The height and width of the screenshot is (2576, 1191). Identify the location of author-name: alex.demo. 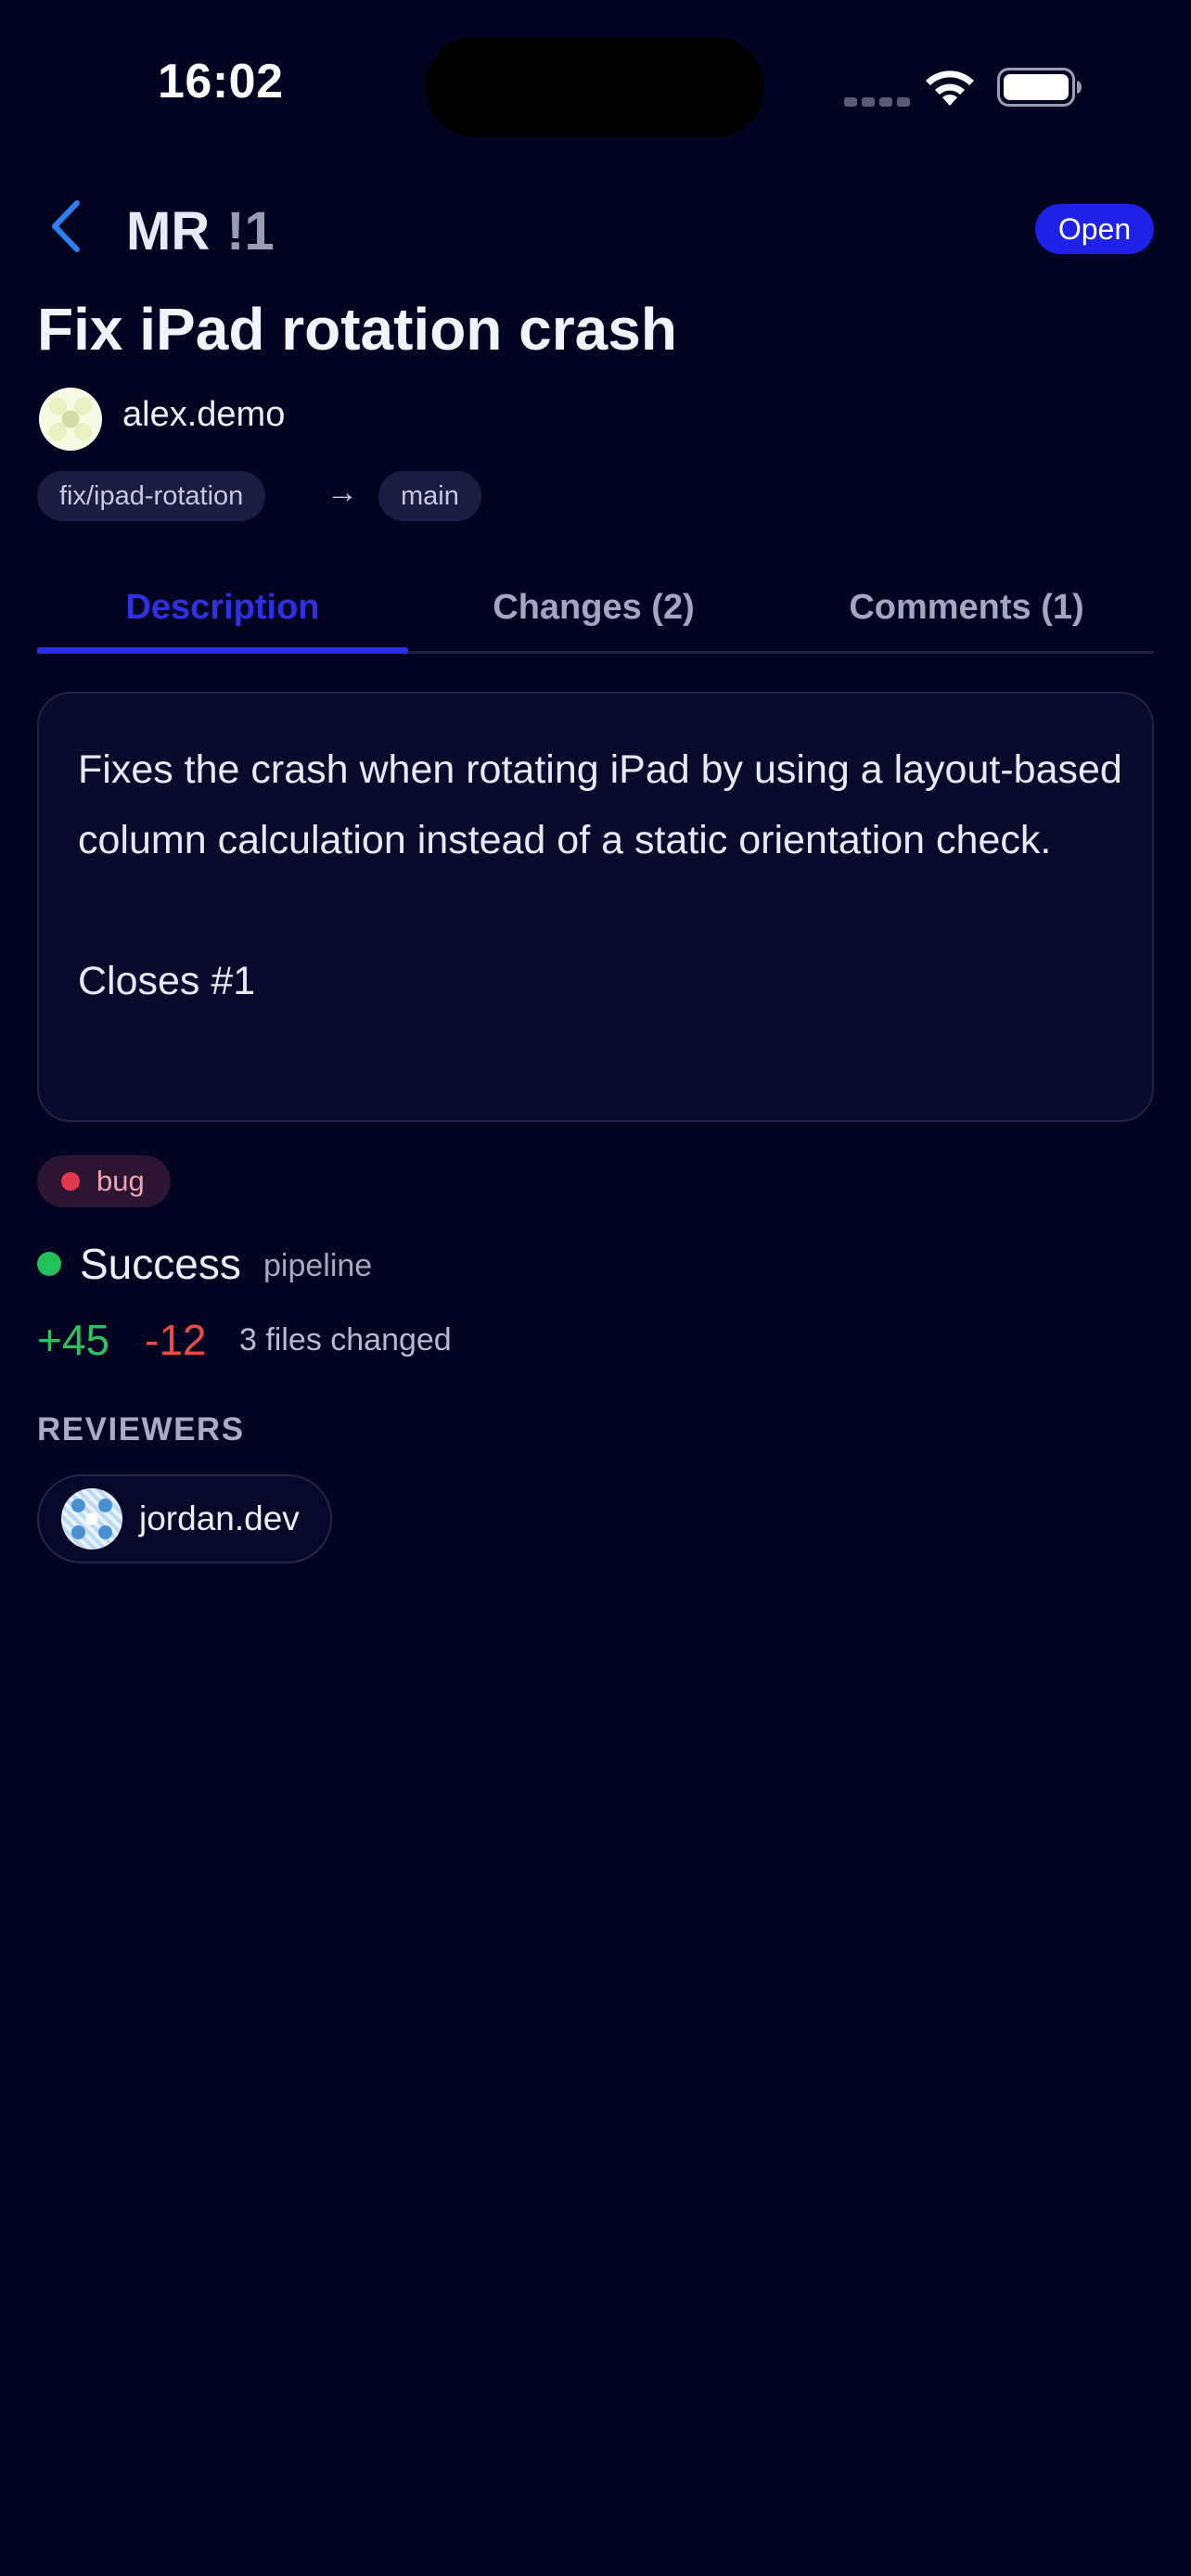
(204, 415).